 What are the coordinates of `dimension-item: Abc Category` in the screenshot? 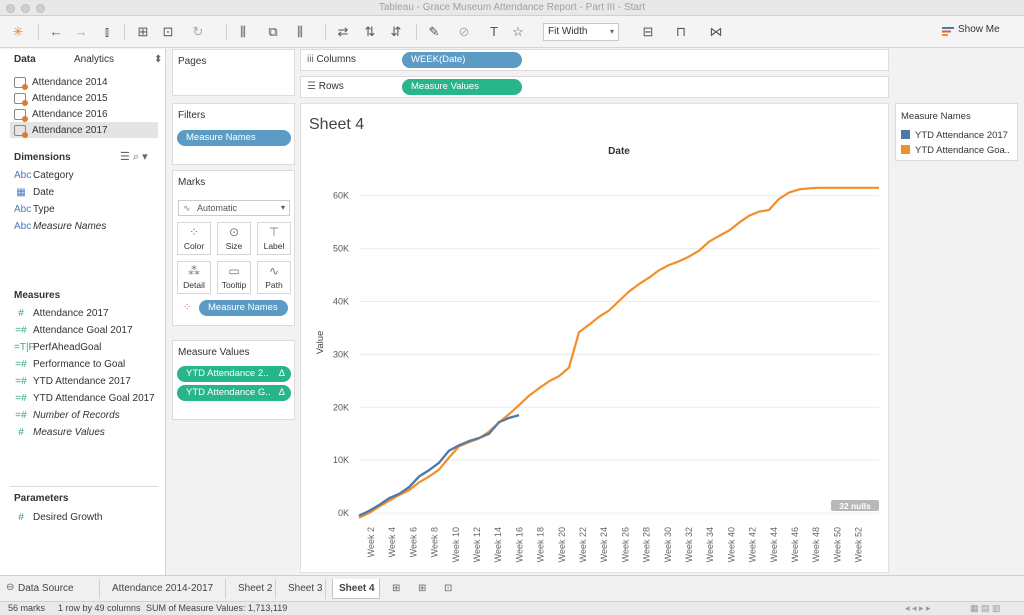 It's located at (44, 175).